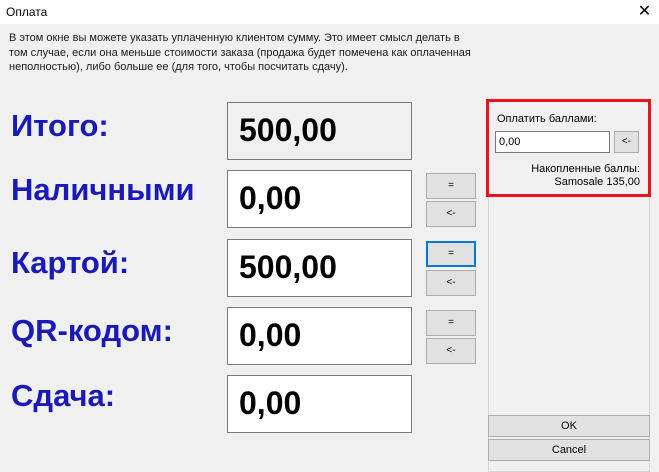 This screenshot has width=659, height=472. What do you see at coordinates (63, 395) in the screenshot?
I see `change-label: Сдача:` at bounding box center [63, 395].